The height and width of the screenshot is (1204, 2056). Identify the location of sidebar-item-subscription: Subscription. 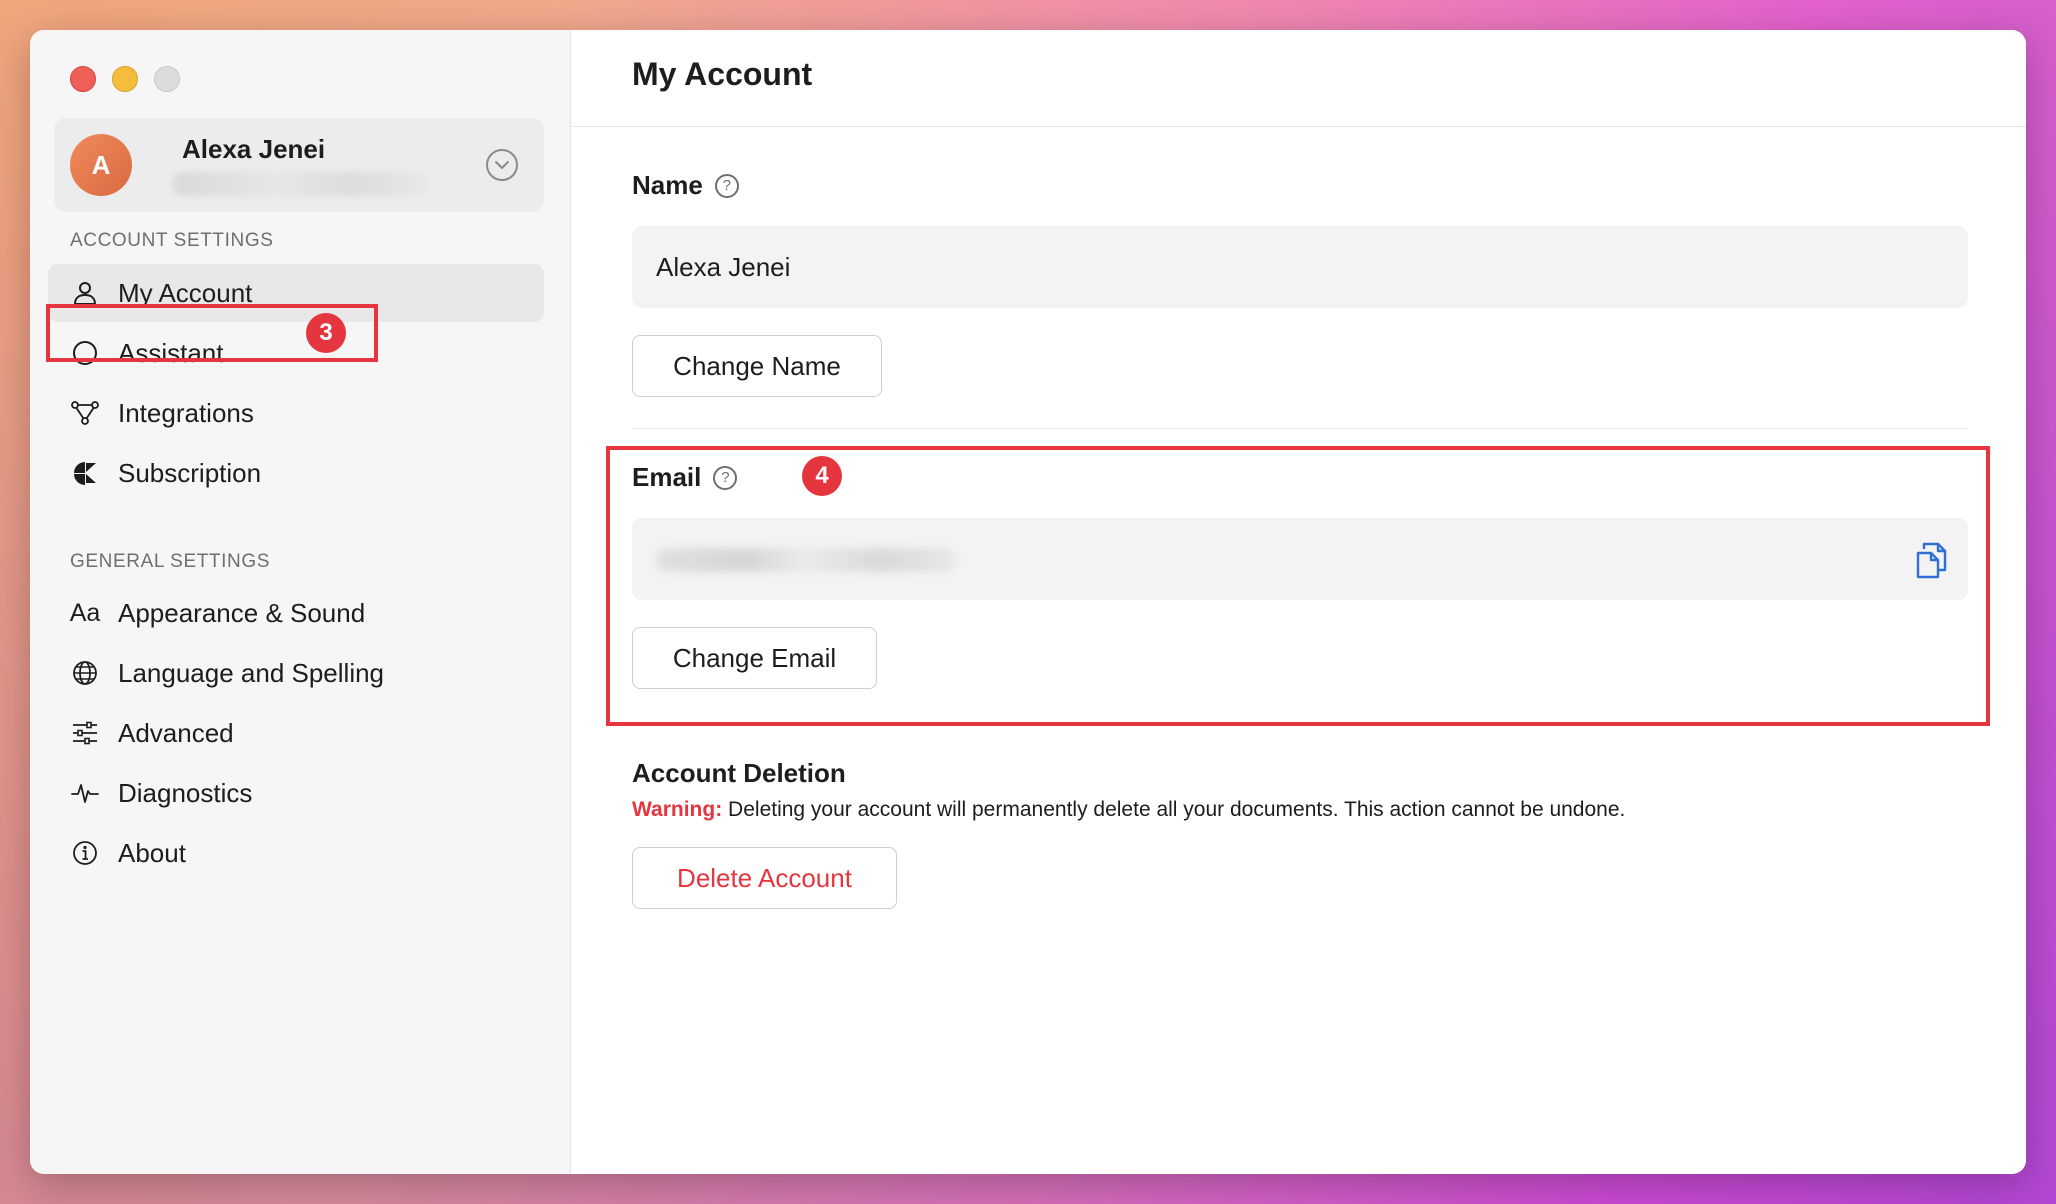
(296, 473).